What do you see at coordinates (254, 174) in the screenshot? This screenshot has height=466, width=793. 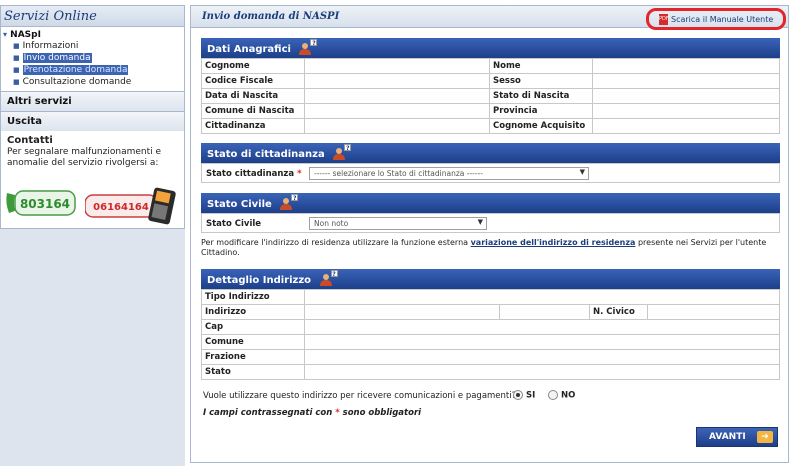 I see `field-label: Stato cittadinanza *` at bounding box center [254, 174].